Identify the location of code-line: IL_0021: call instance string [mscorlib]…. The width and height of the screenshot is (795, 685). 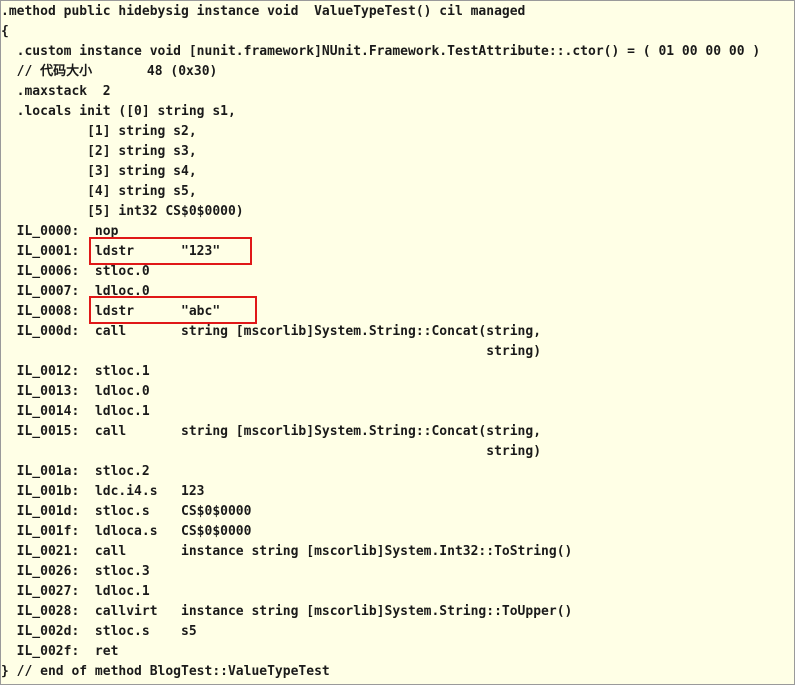
(287, 551).